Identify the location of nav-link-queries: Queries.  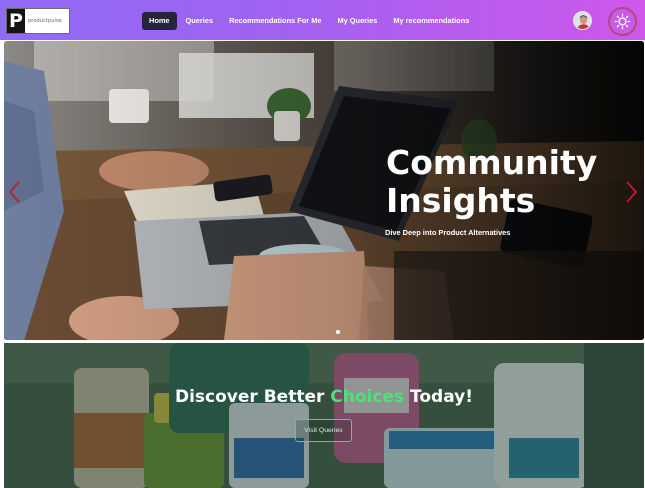
(200, 21).